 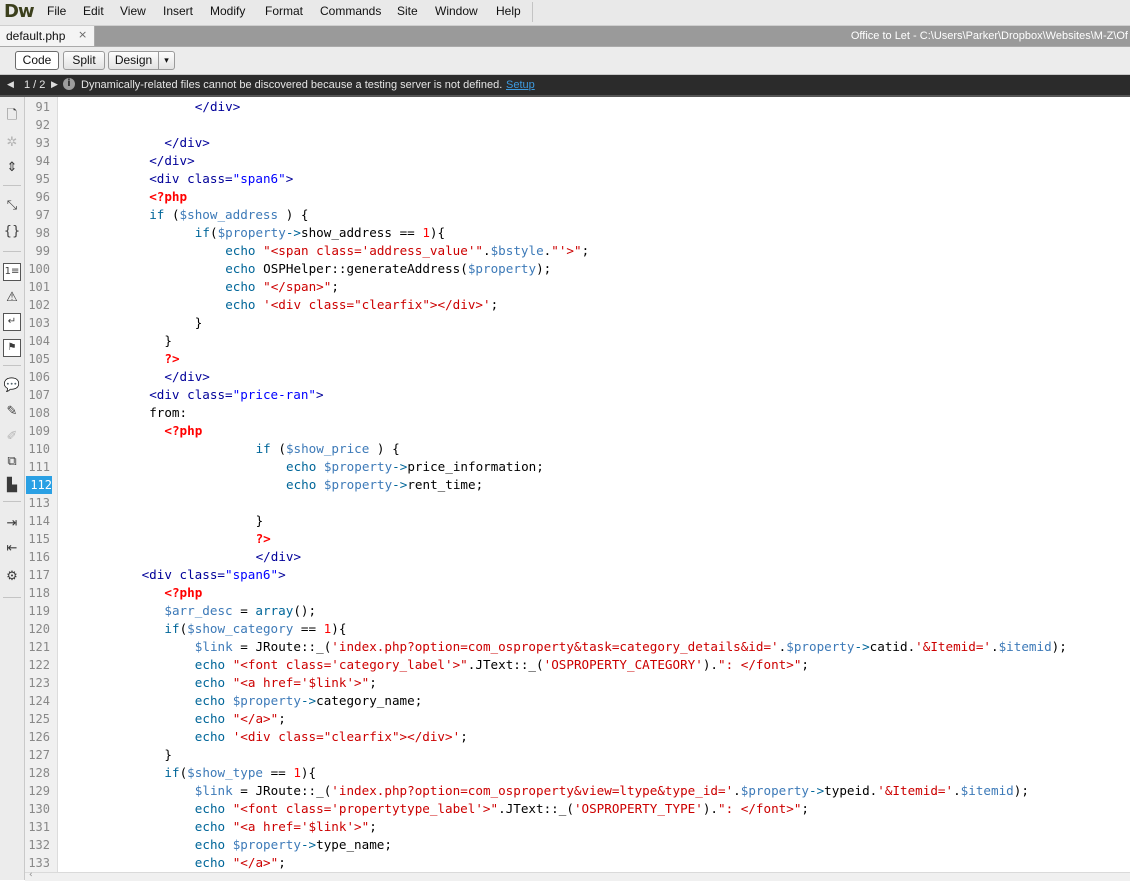 What do you see at coordinates (320, 233) in the screenshot?
I see `code-line: if($property->show_address == 1){` at bounding box center [320, 233].